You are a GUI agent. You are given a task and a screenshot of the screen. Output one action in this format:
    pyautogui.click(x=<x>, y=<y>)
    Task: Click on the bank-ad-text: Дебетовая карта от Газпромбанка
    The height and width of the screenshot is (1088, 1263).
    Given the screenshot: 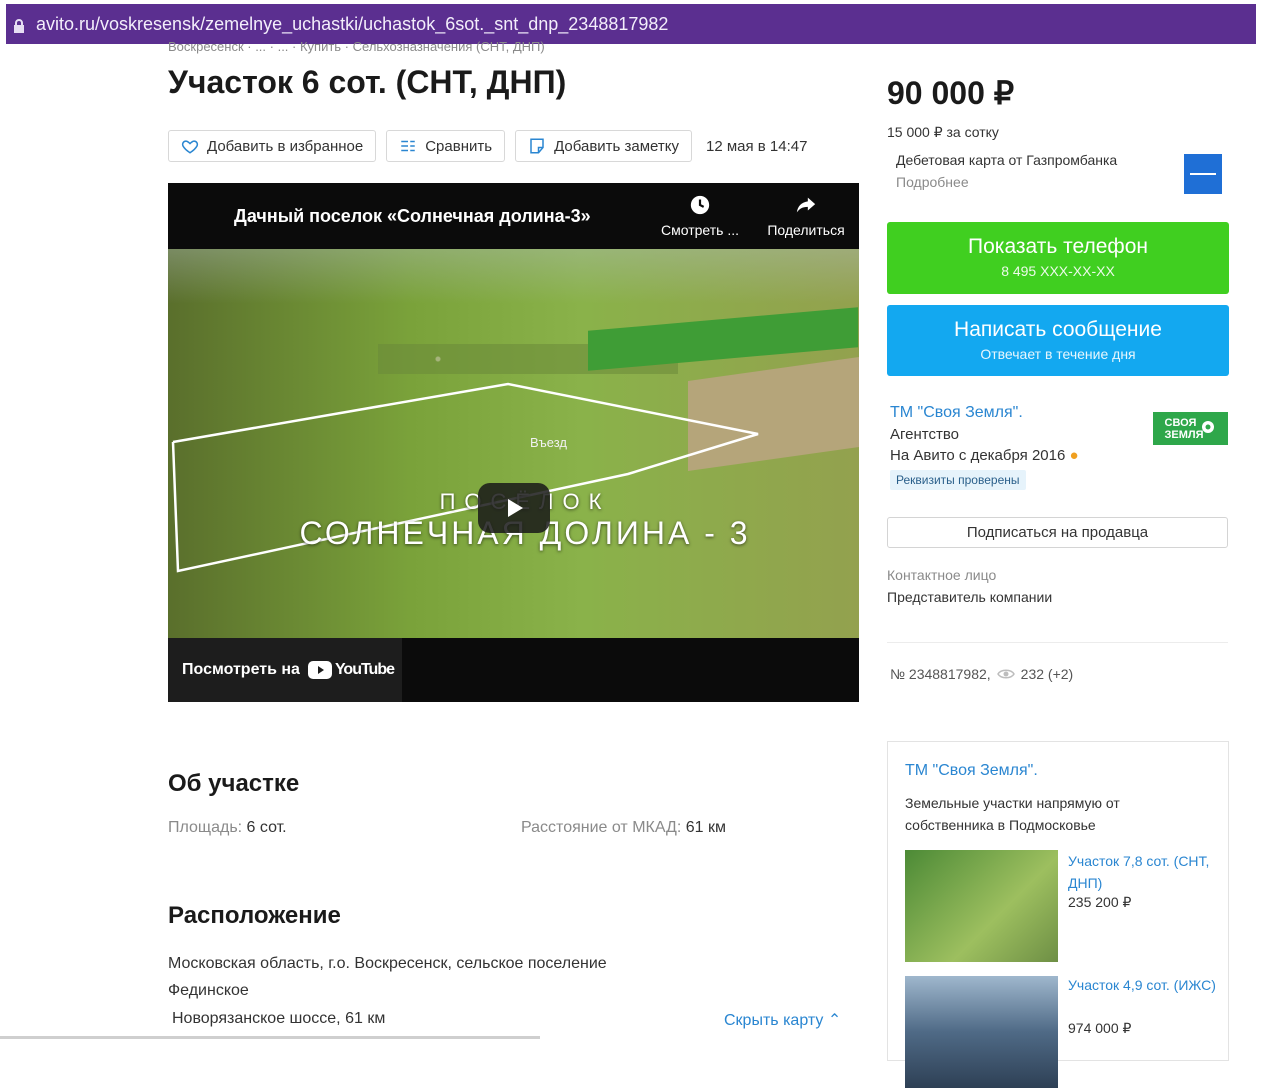 What is the action you would take?
    pyautogui.click(x=1007, y=160)
    